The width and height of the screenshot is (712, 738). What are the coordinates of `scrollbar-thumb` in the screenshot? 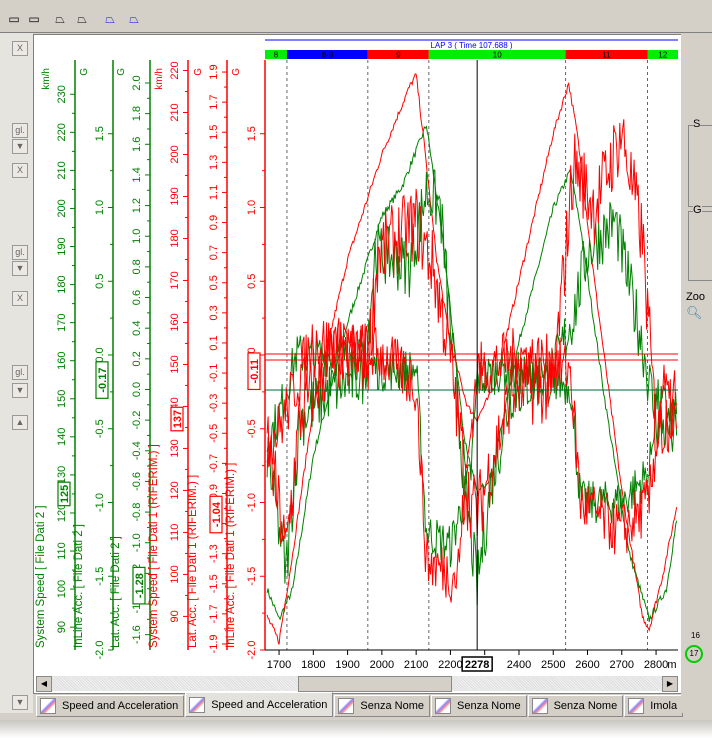 It's located at (375, 684).